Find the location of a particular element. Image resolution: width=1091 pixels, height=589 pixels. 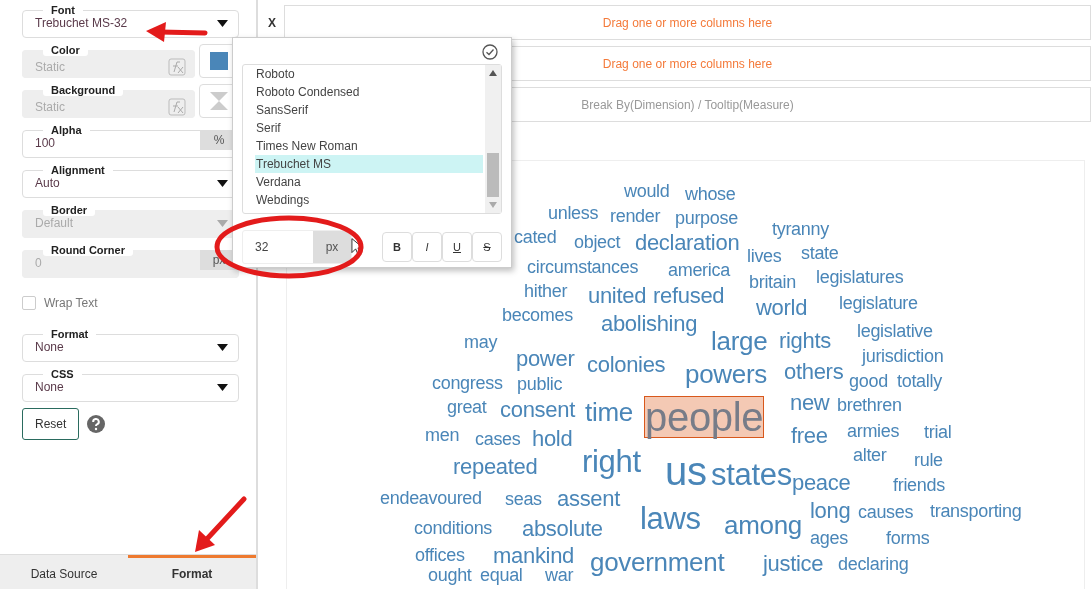

word: free is located at coordinates (809, 435).